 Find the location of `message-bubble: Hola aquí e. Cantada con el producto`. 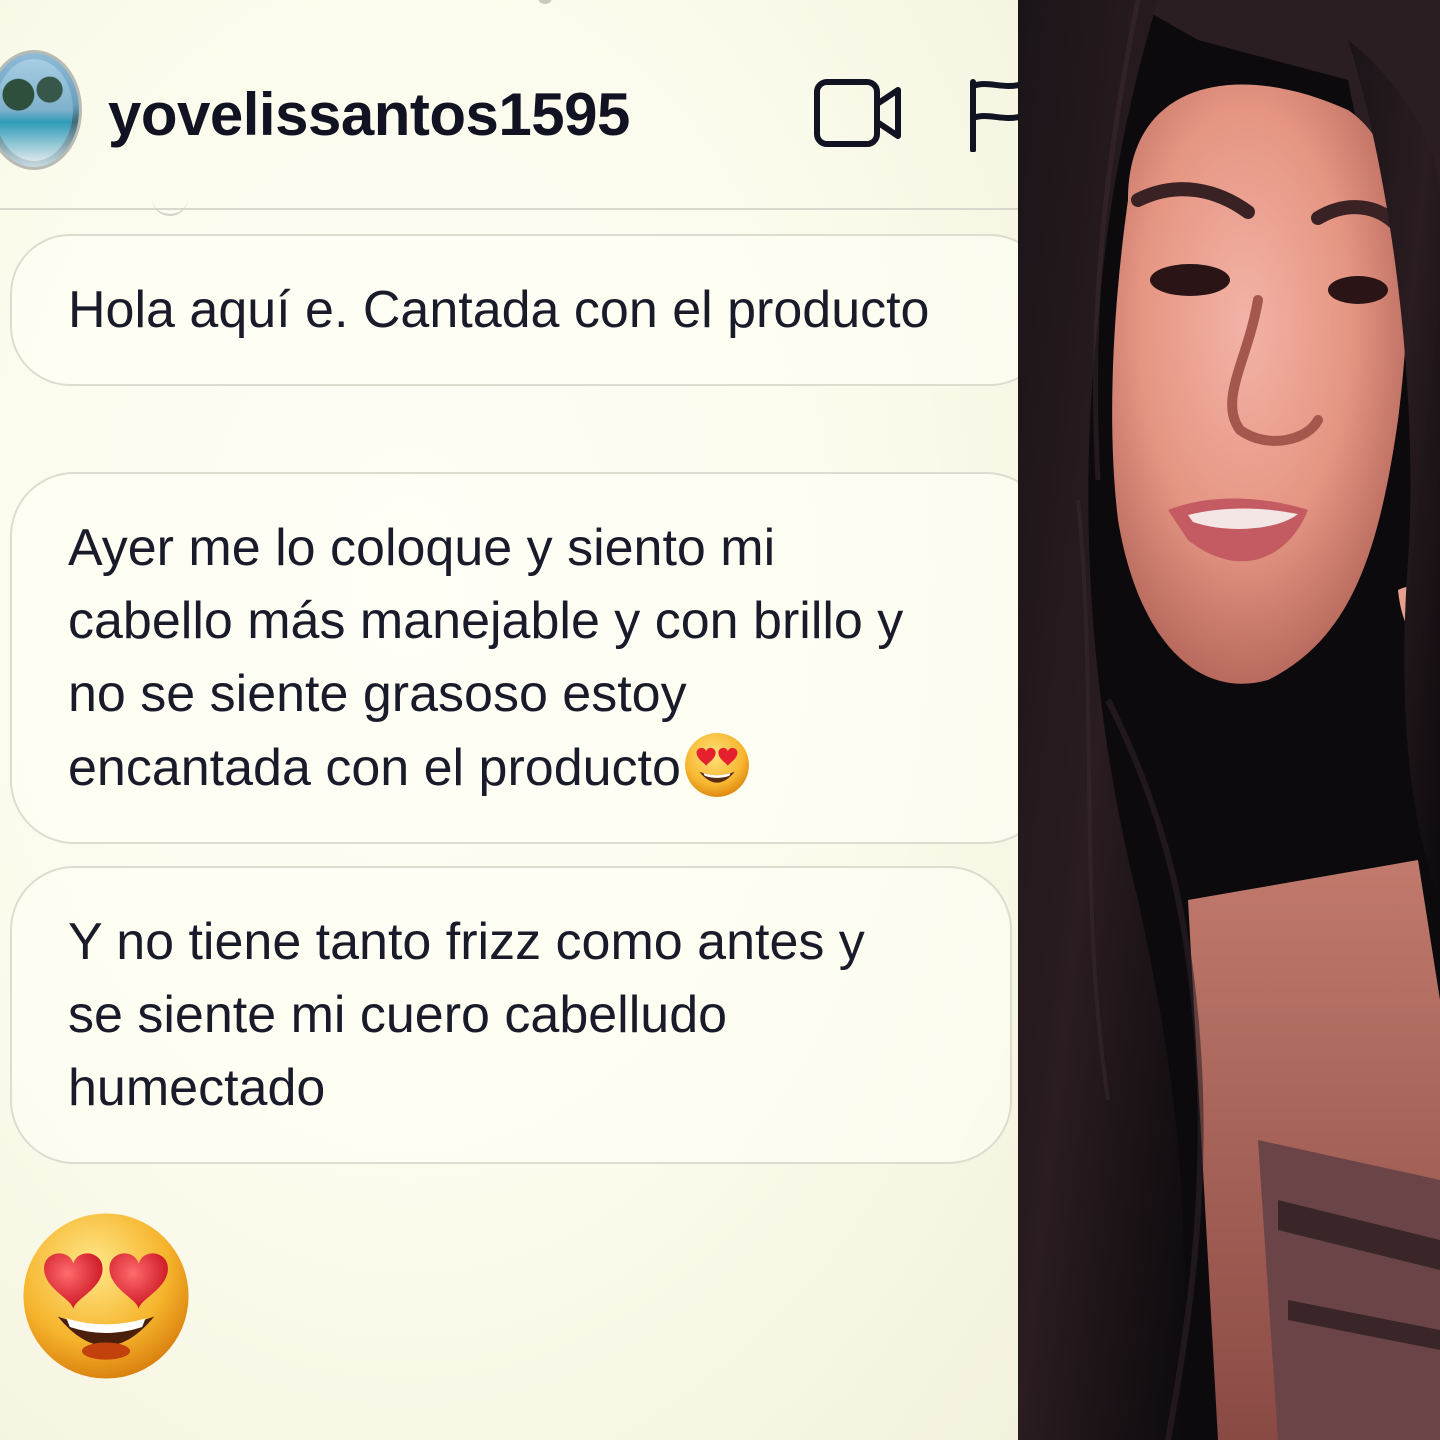

message-bubble: Hola aquí e. Cantada con el producto is located at coordinates (514, 310).